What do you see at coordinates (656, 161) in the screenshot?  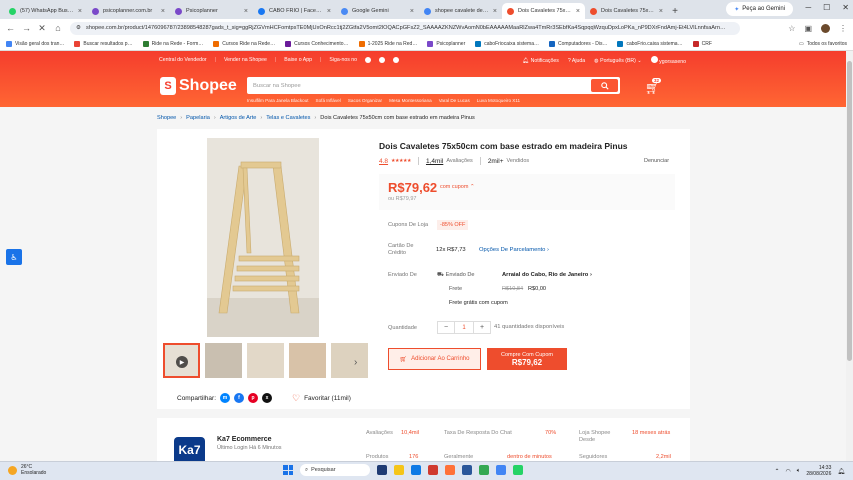 I see `report-link: Denunciar` at bounding box center [656, 161].